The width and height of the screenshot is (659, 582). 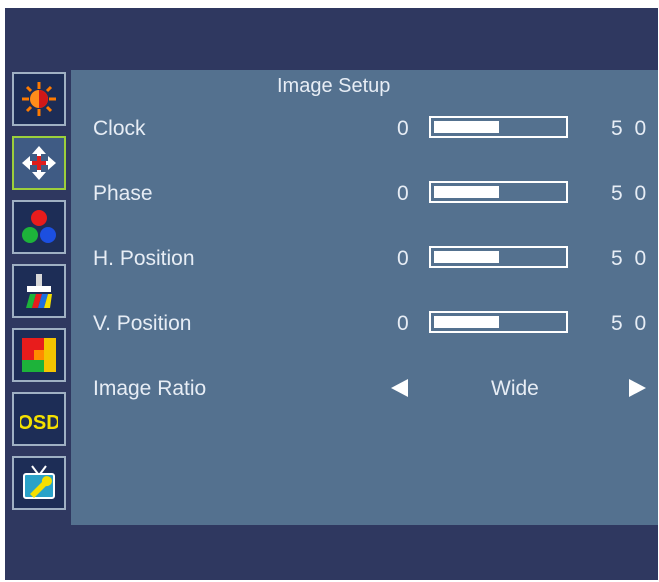 I want to click on osd-icon: OSD, so click(x=39, y=423).